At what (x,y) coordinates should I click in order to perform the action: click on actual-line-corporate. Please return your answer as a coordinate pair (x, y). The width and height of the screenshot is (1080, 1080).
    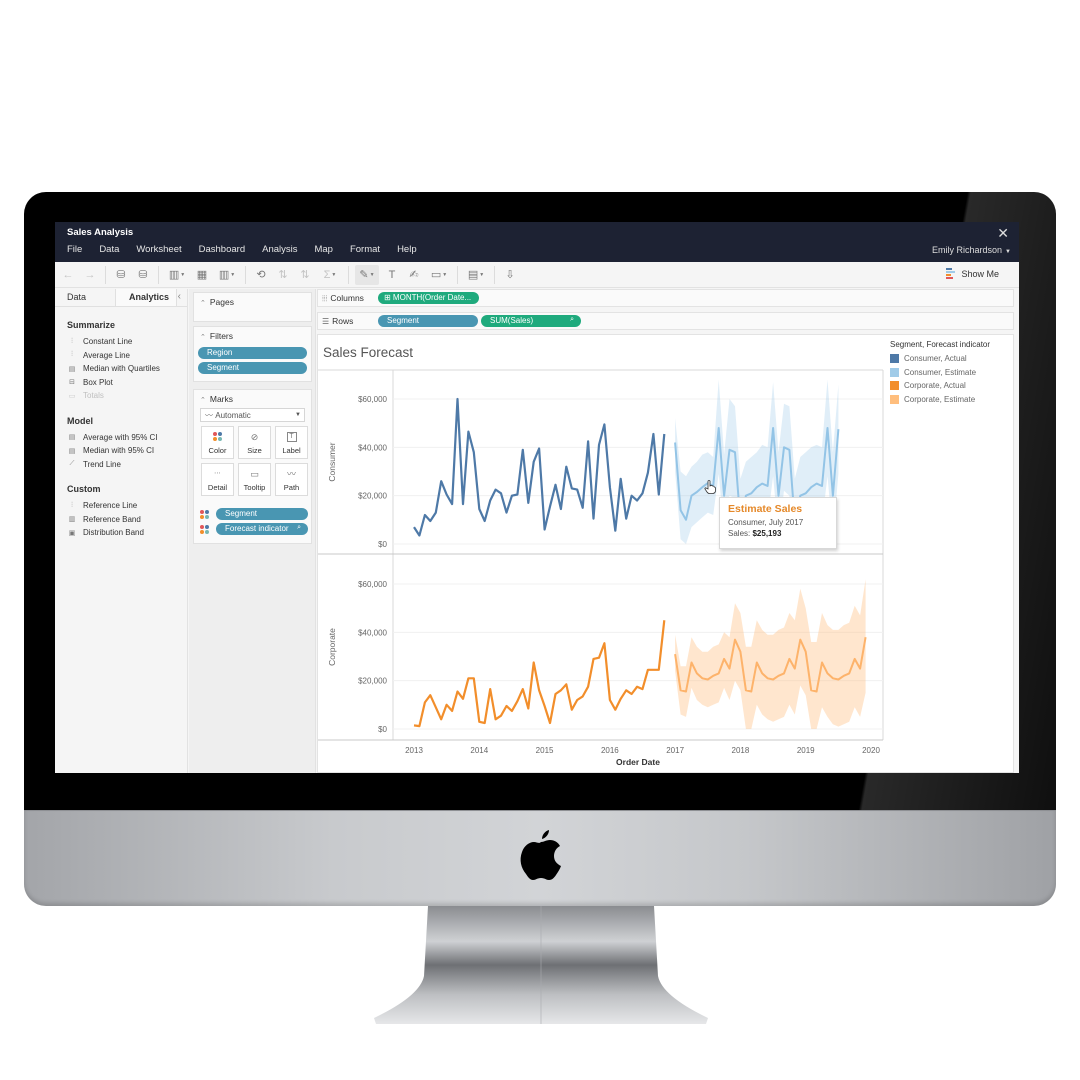
    Looking at the image, I should click on (539, 674).